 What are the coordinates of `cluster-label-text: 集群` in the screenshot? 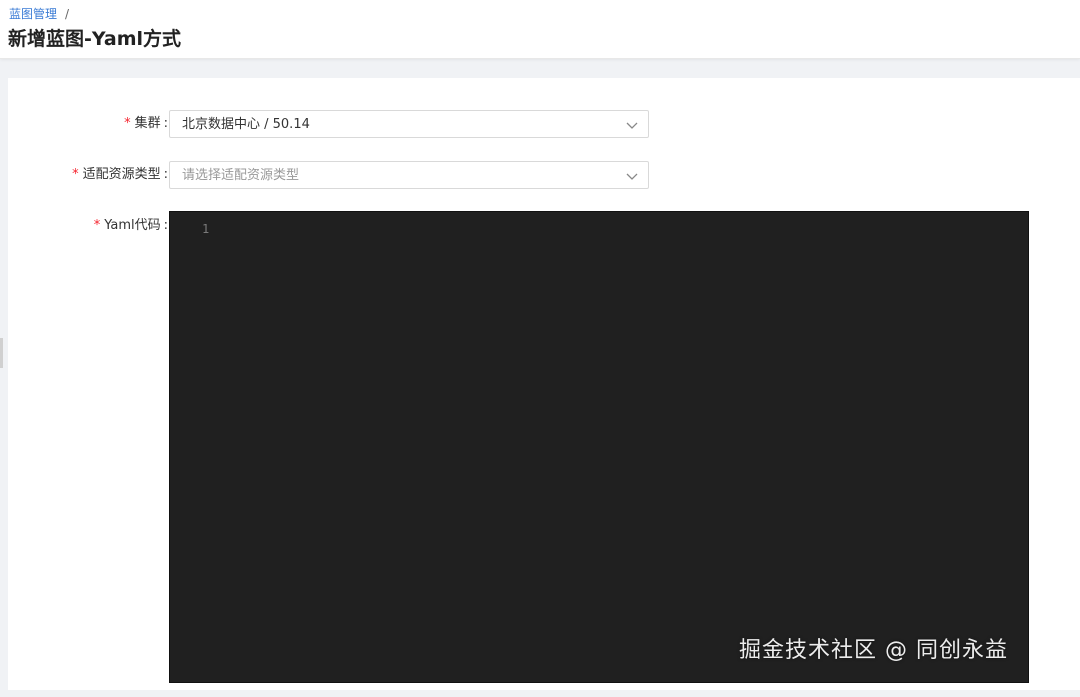 It's located at (147, 123).